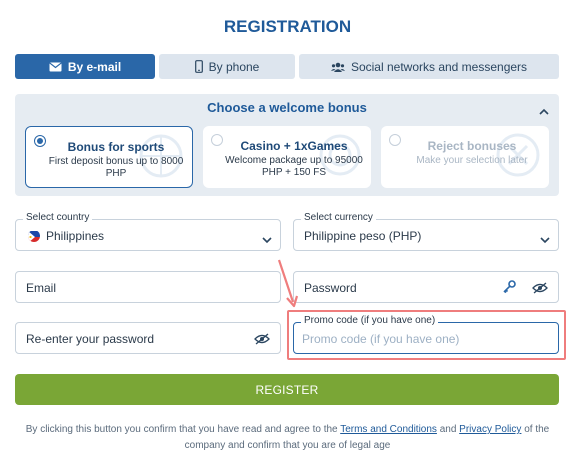  I want to click on philippines-flag-icon, so click(34, 236).